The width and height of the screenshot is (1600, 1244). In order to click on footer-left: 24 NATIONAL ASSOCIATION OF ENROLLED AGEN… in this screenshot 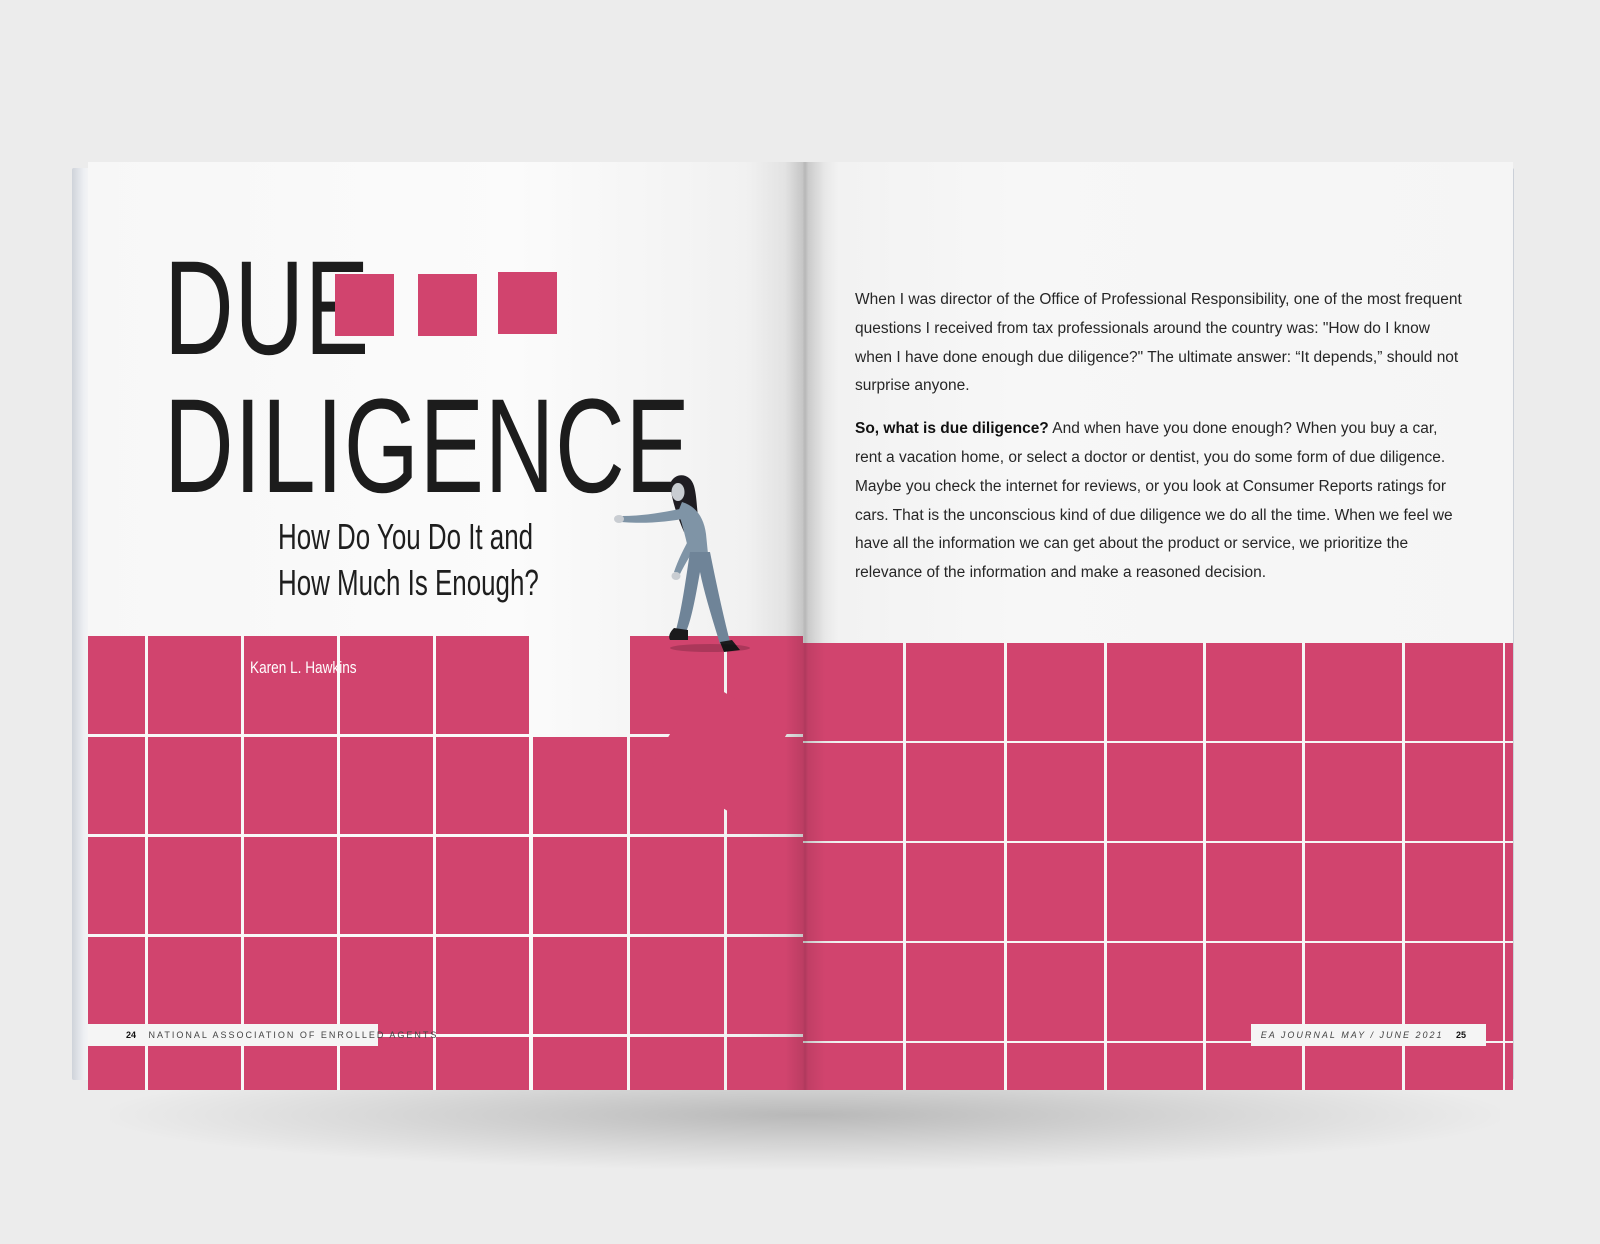, I will do `click(262, 1035)`.